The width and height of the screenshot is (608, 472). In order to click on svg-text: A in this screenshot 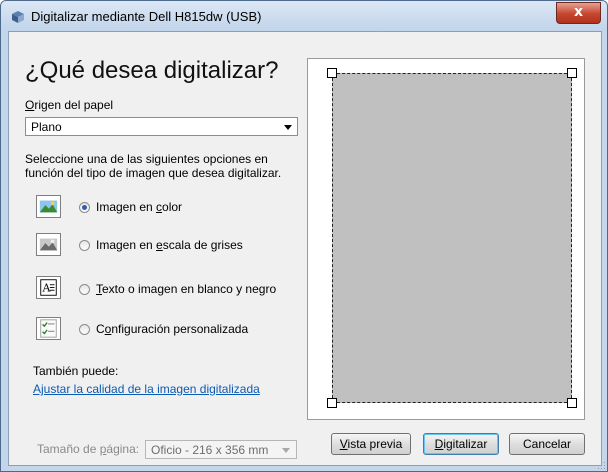, I will do `click(46, 288)`.